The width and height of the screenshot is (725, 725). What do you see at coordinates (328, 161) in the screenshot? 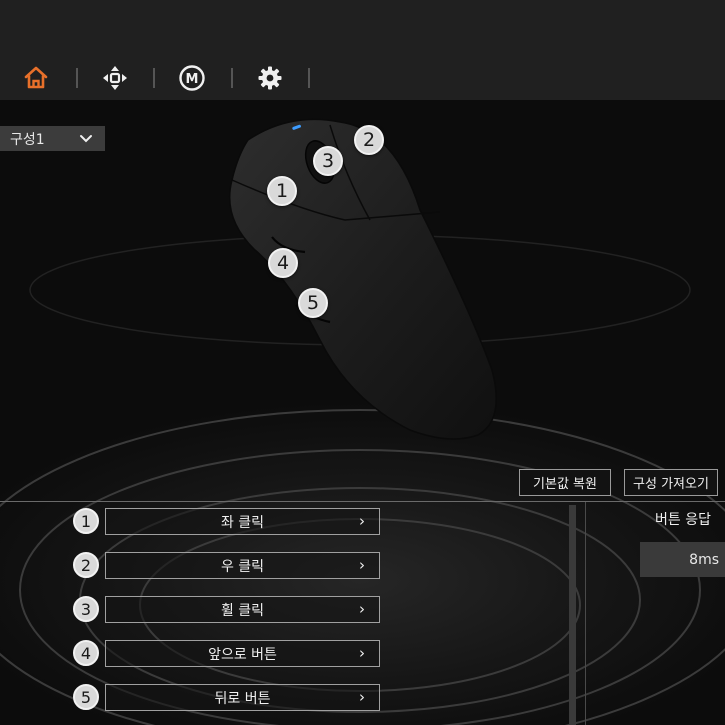
I see `mouse-badge-3: 3` at bounding box center [328, 161].